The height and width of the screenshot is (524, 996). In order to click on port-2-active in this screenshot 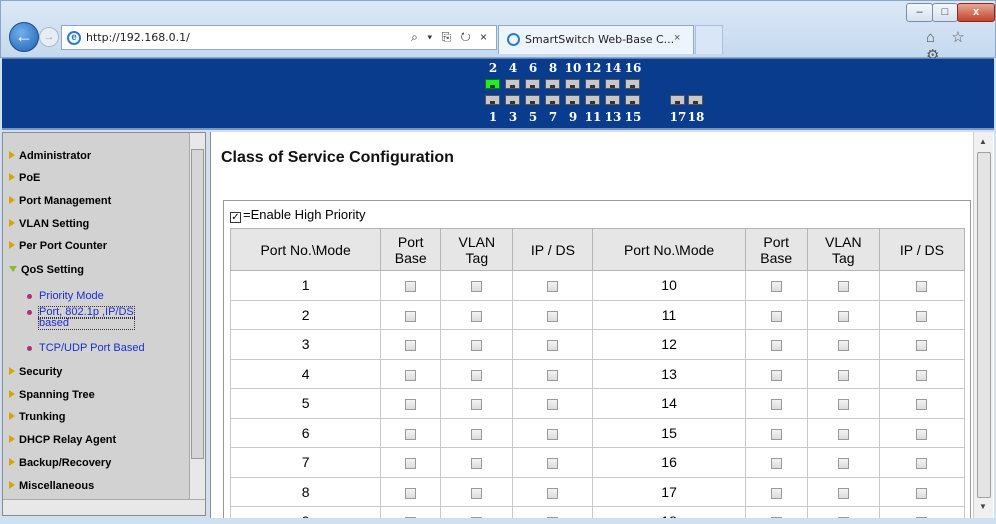, I will do `click(492, 84)`.